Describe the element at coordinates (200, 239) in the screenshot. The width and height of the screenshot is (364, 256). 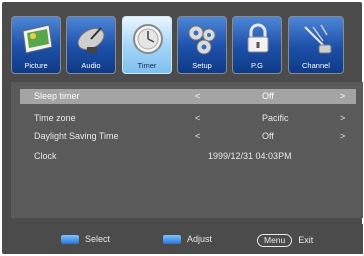
I see `hint-adjust-label: Adjust` at that location.